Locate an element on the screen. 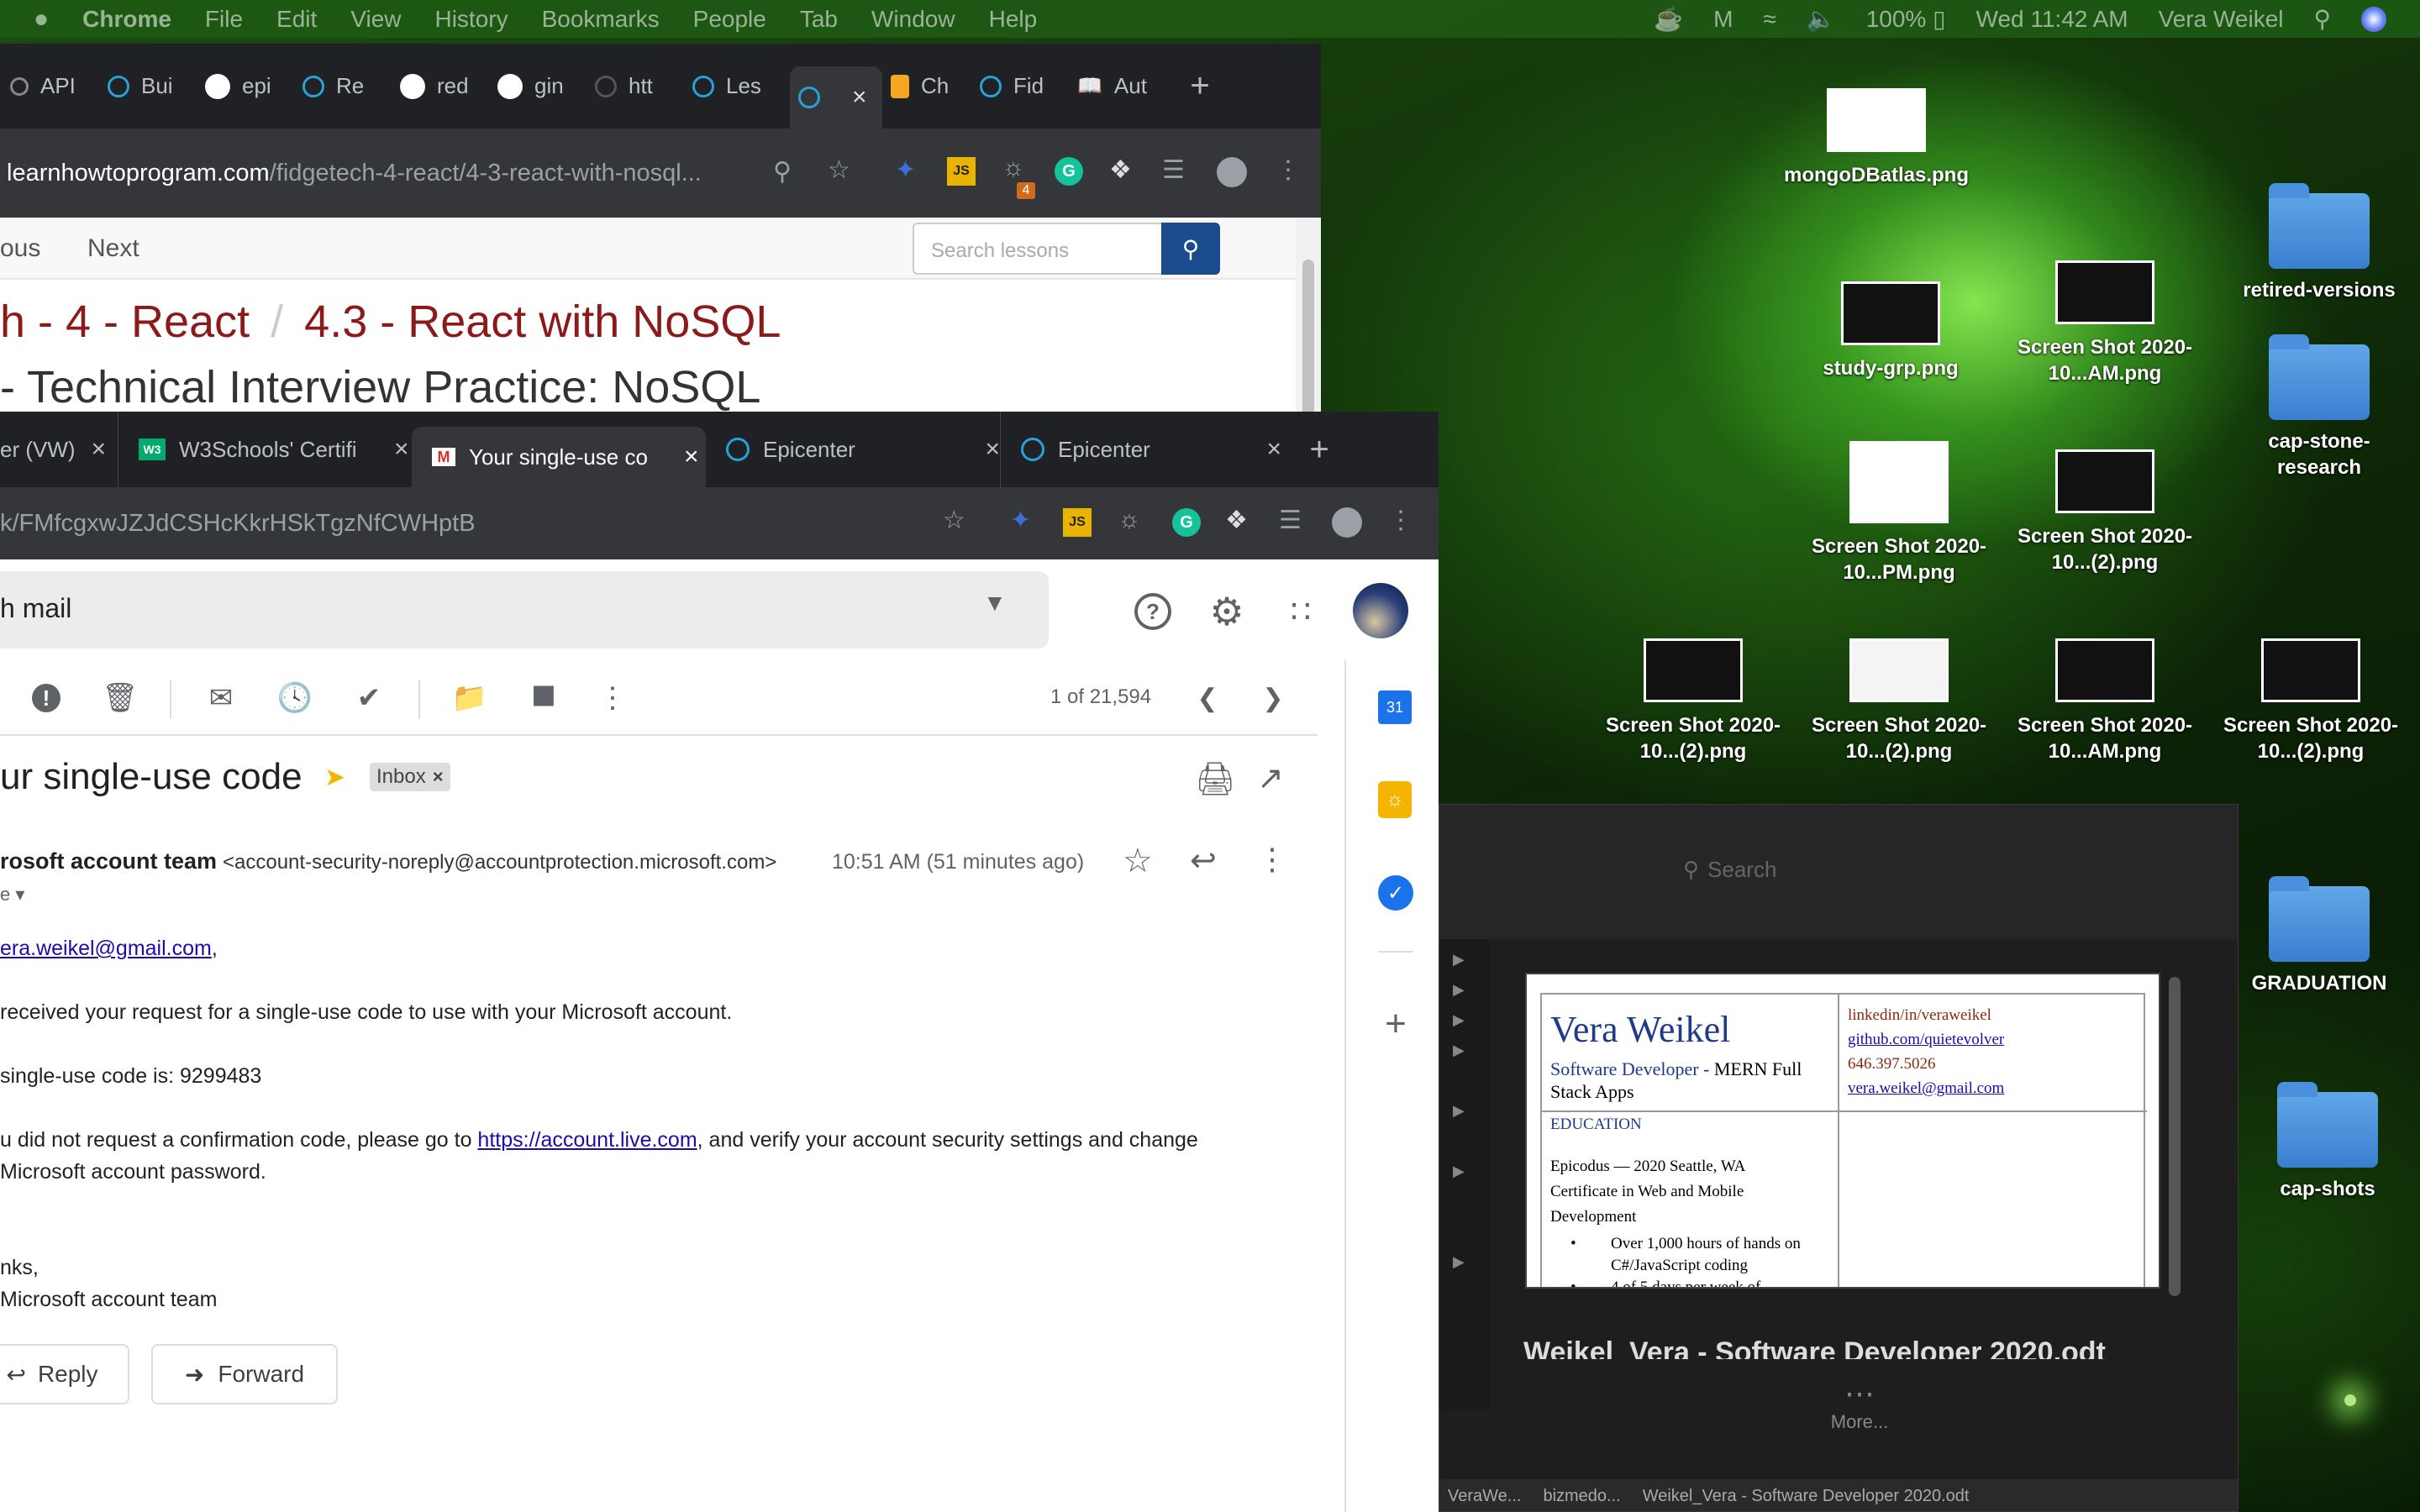 The width and height of the screenshot is (2420, 1512). coffee-icon: ☕ is located at coordinates (1668, 19).